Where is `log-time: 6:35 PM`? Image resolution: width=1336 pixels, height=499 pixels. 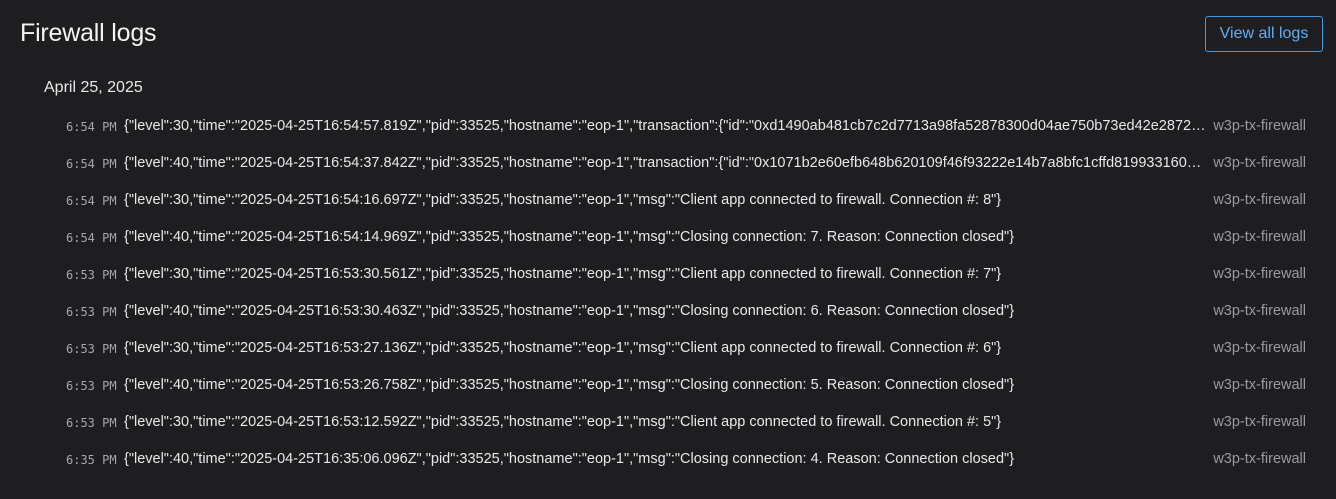 log-time: 6:35 PM is located at coordinates (91, 460).